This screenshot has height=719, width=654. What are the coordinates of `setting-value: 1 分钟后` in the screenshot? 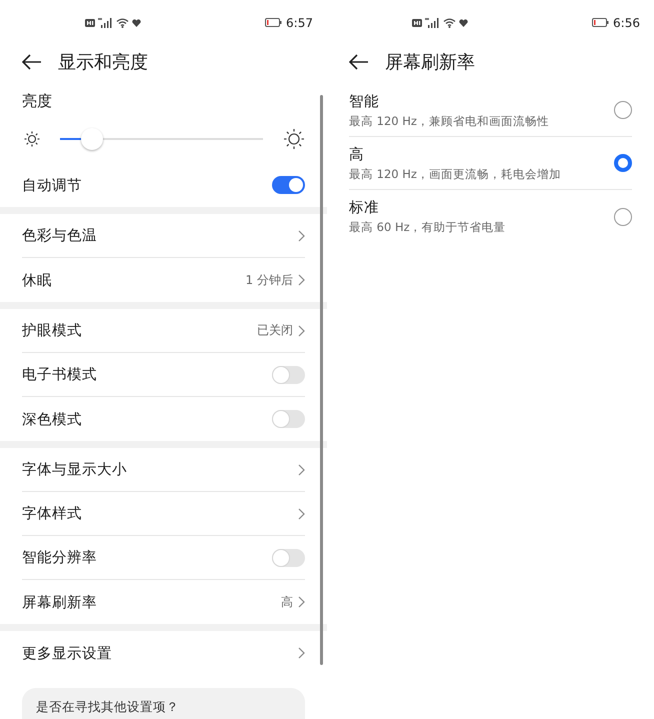 It's located at (269, 280).